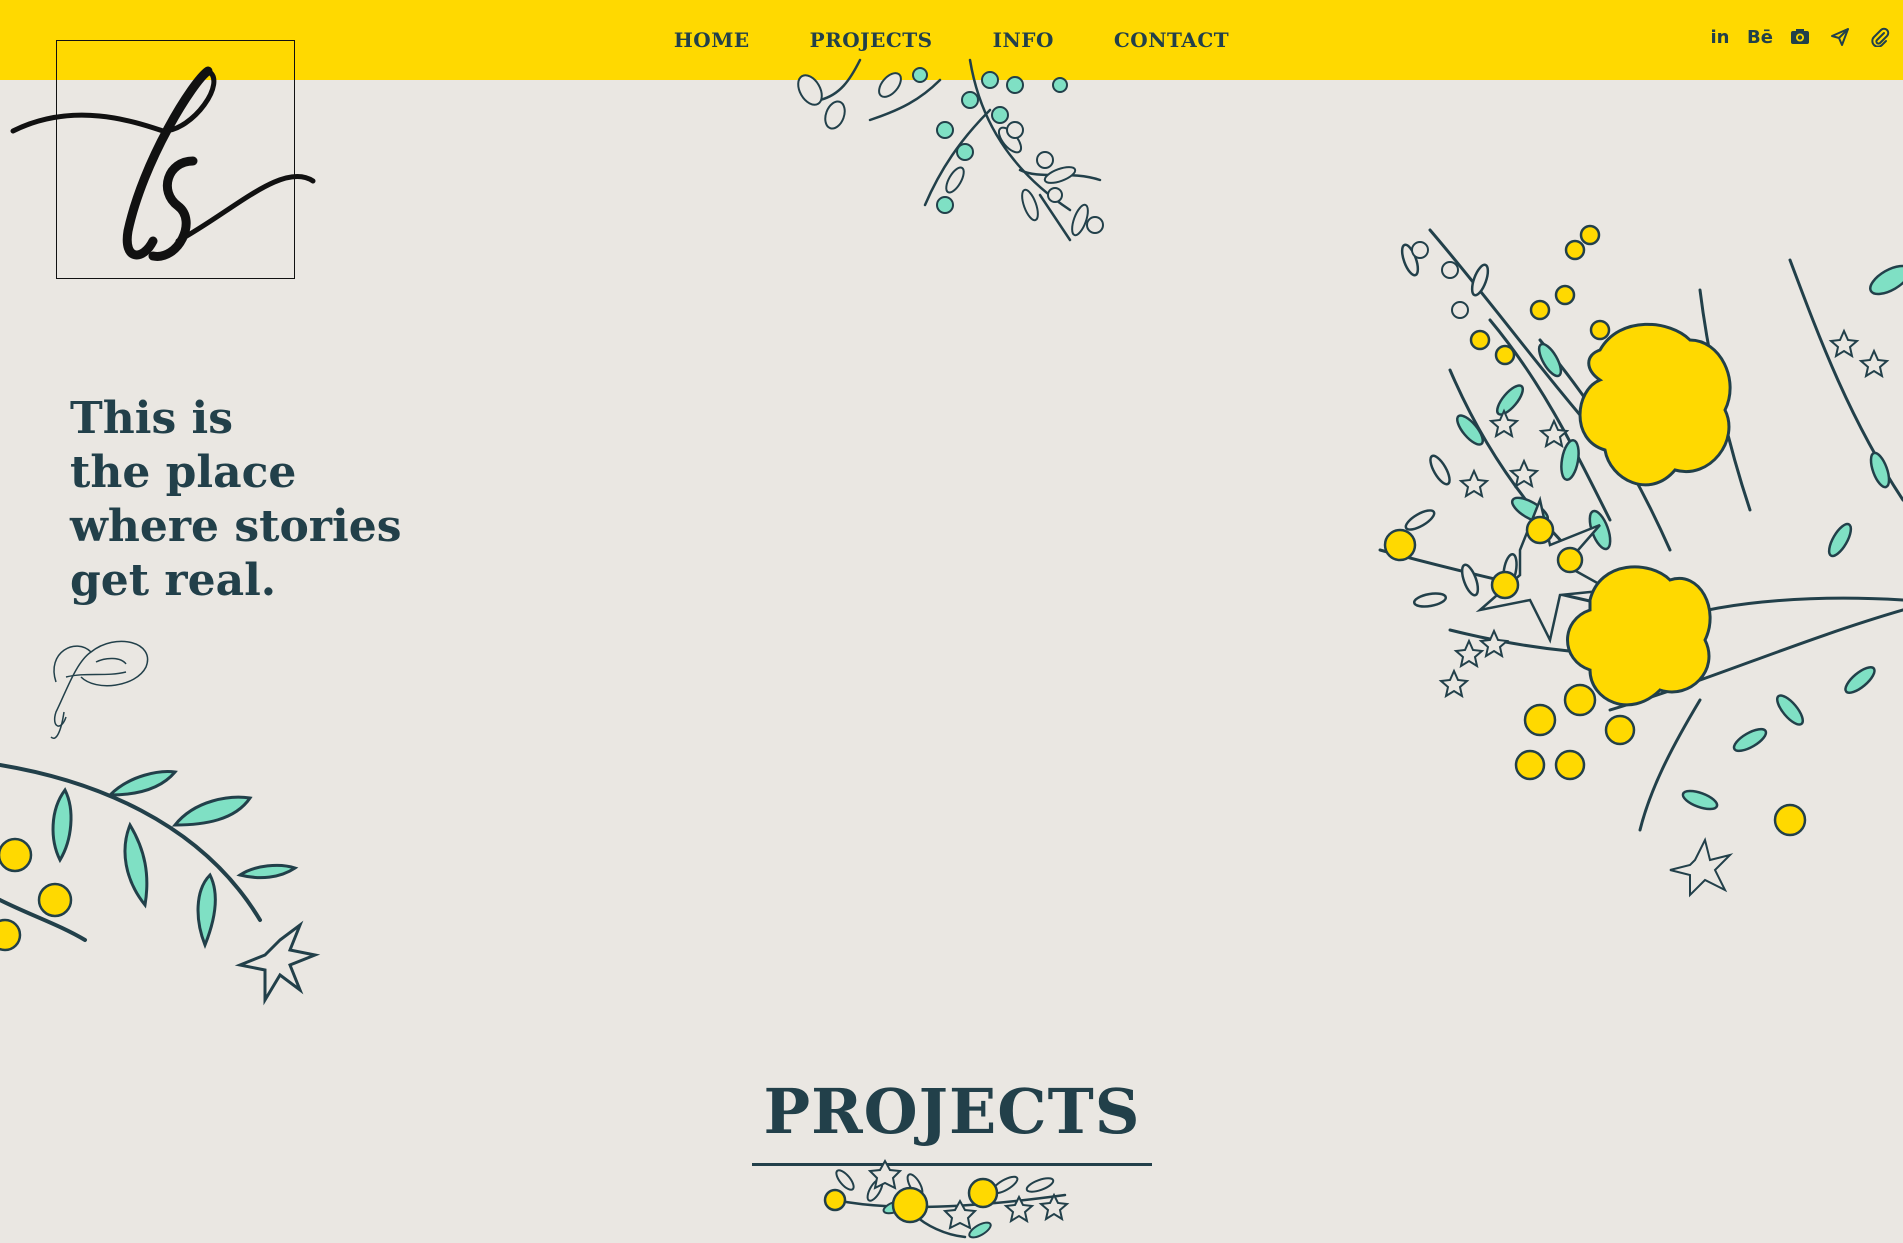 The width and height of the screenshot is (1903, 1243). I want to click on site-logo, so click(163, 159).